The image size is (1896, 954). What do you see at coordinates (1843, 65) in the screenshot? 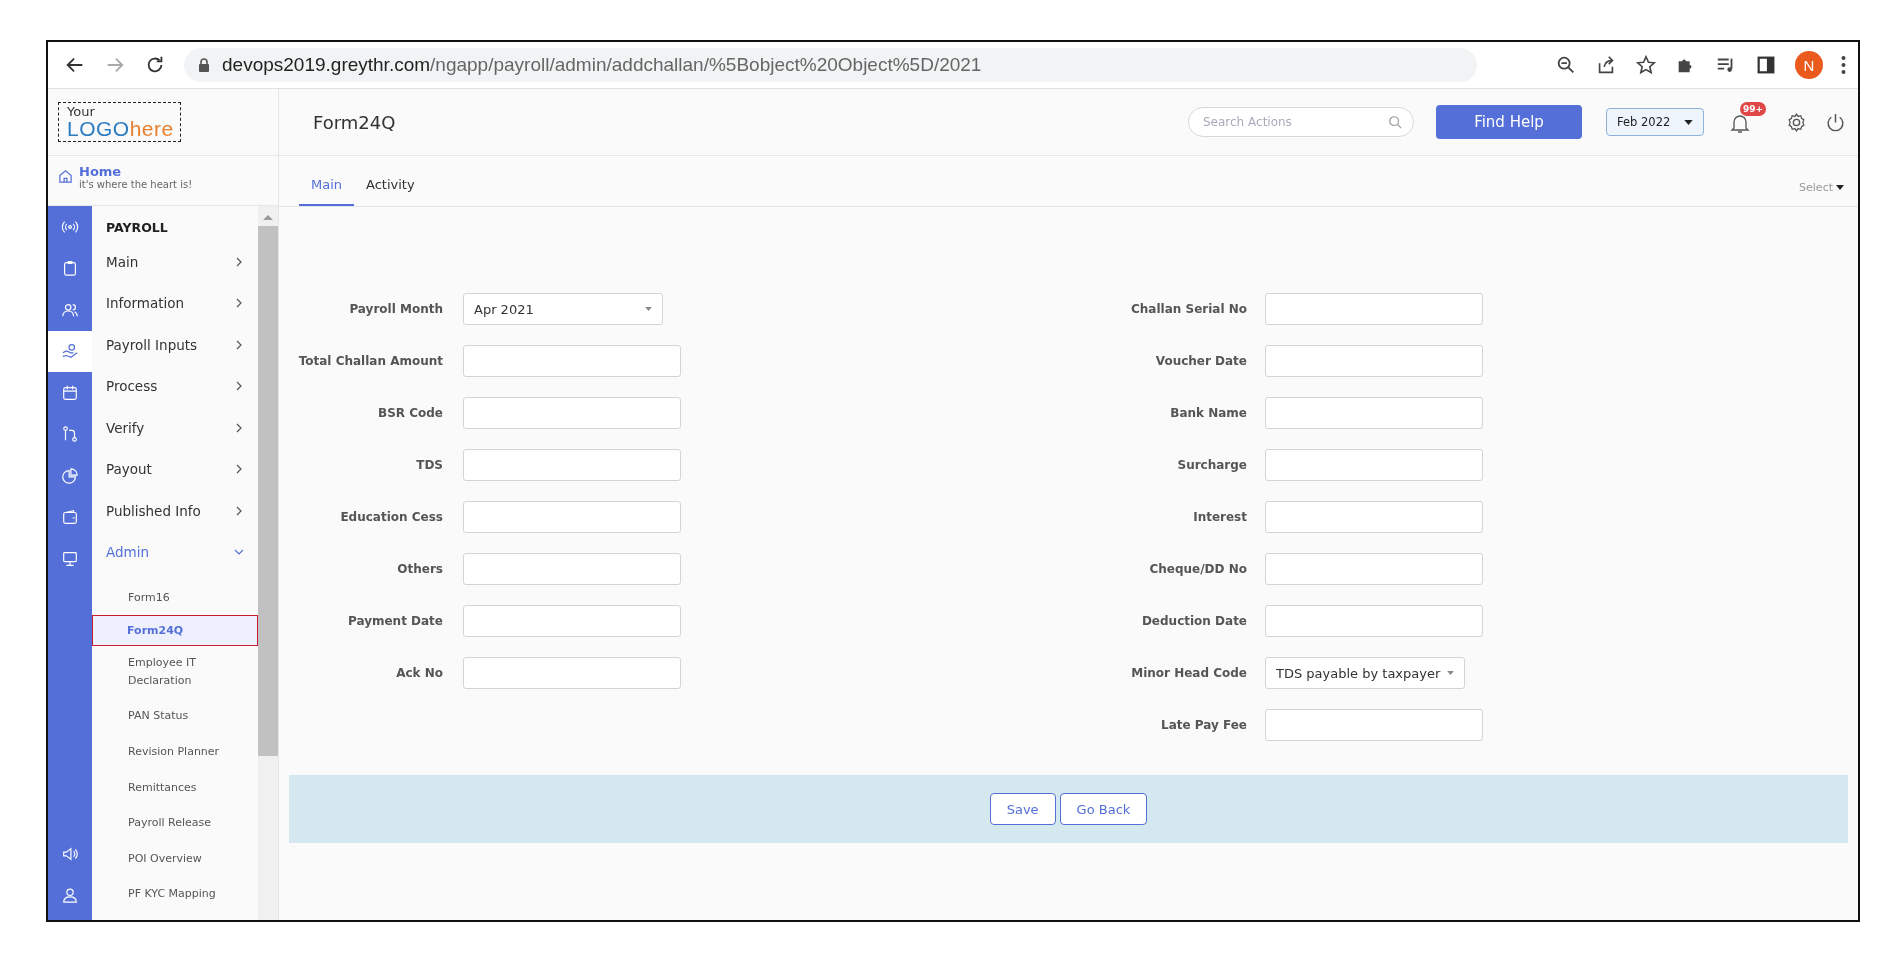
I see `kebab-menu-icon` at bounding box center [1843, 65].